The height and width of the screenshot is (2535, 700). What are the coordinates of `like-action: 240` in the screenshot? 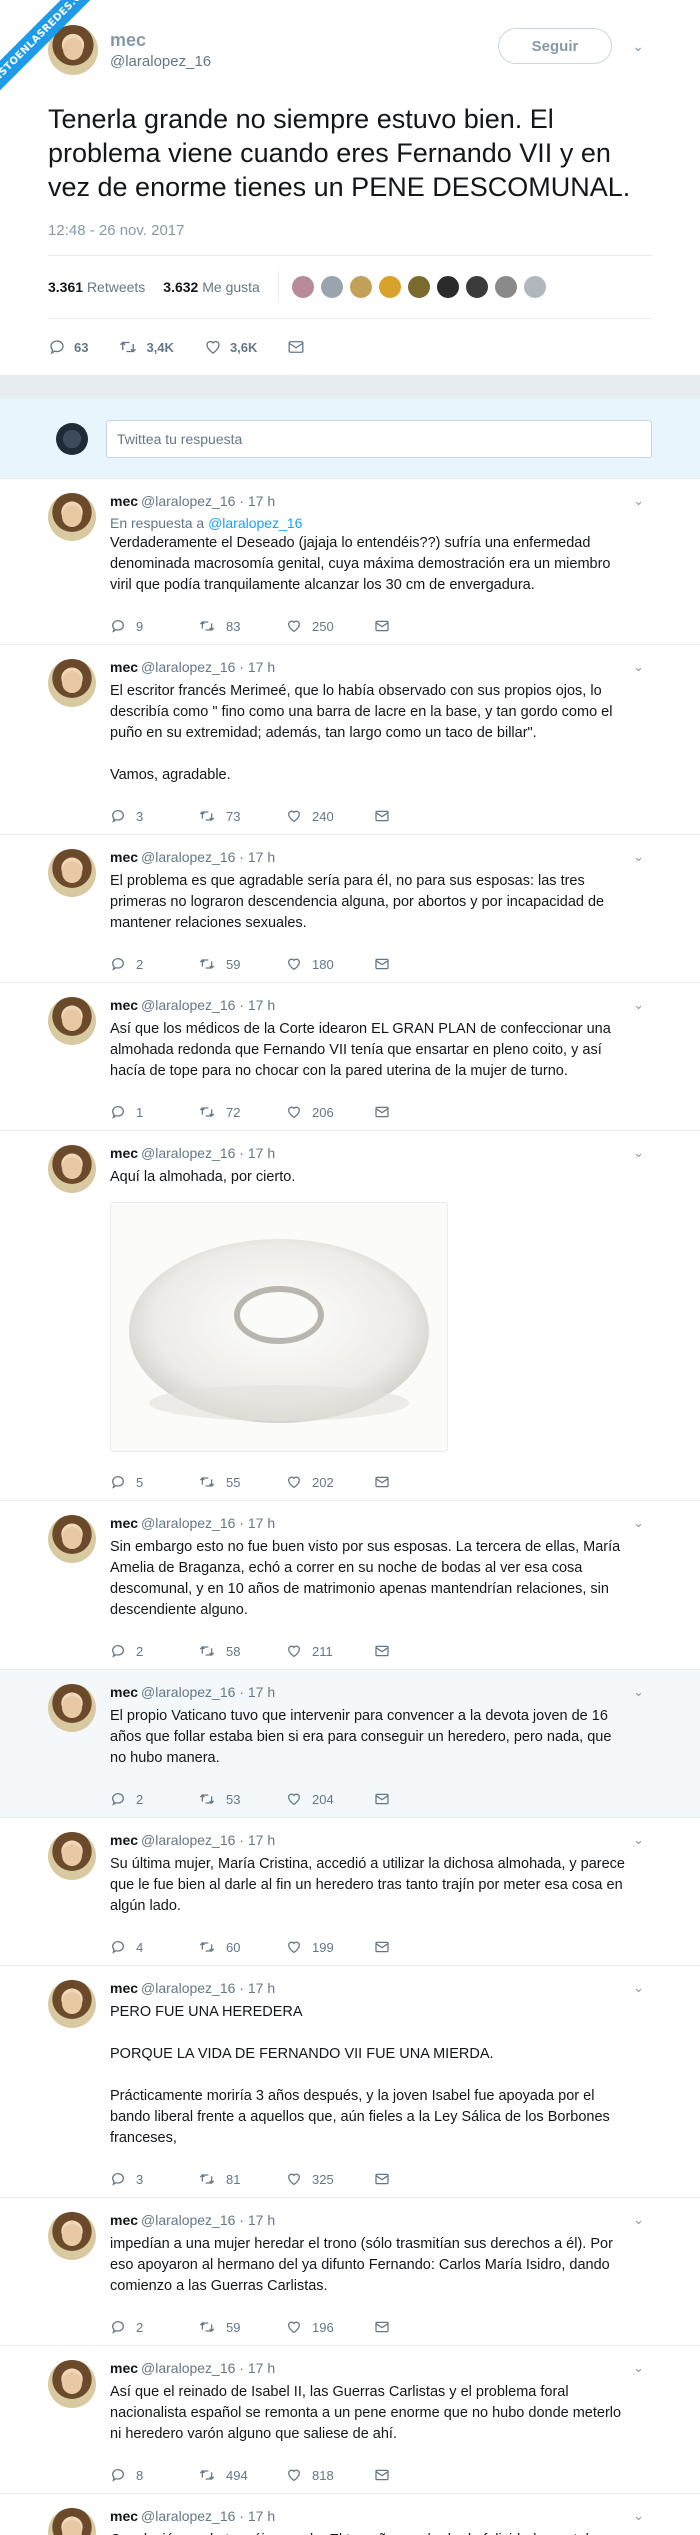 It's located at (330, 816).